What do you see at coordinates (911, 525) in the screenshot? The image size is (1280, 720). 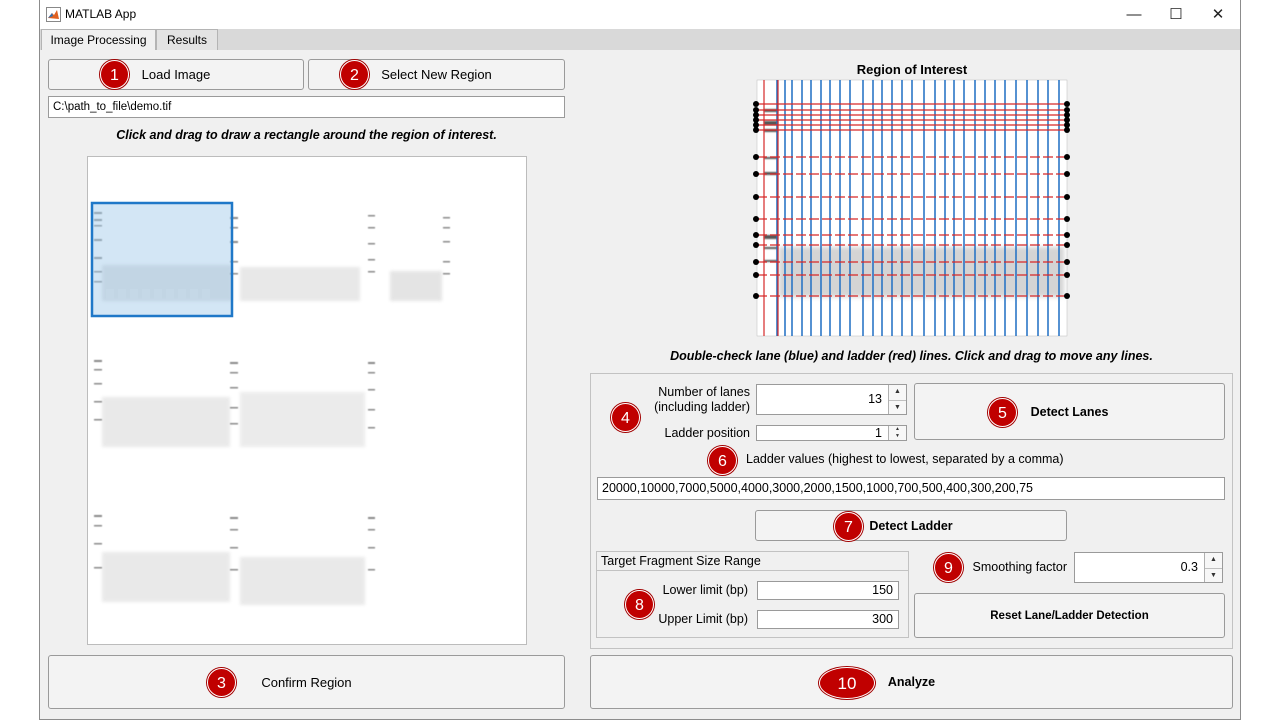 I see `detect-ladder-button: Detect Ladder` at bounding box center [911, 525].